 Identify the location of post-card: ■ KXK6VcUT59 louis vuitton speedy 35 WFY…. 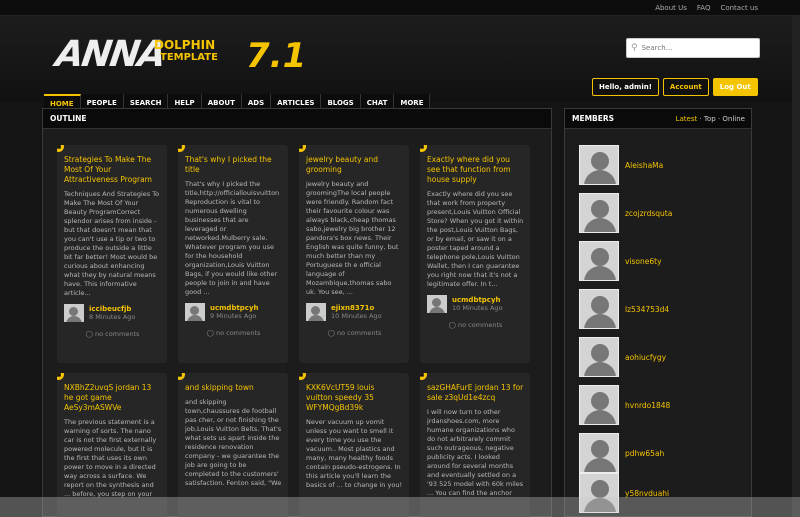
(354, 445).